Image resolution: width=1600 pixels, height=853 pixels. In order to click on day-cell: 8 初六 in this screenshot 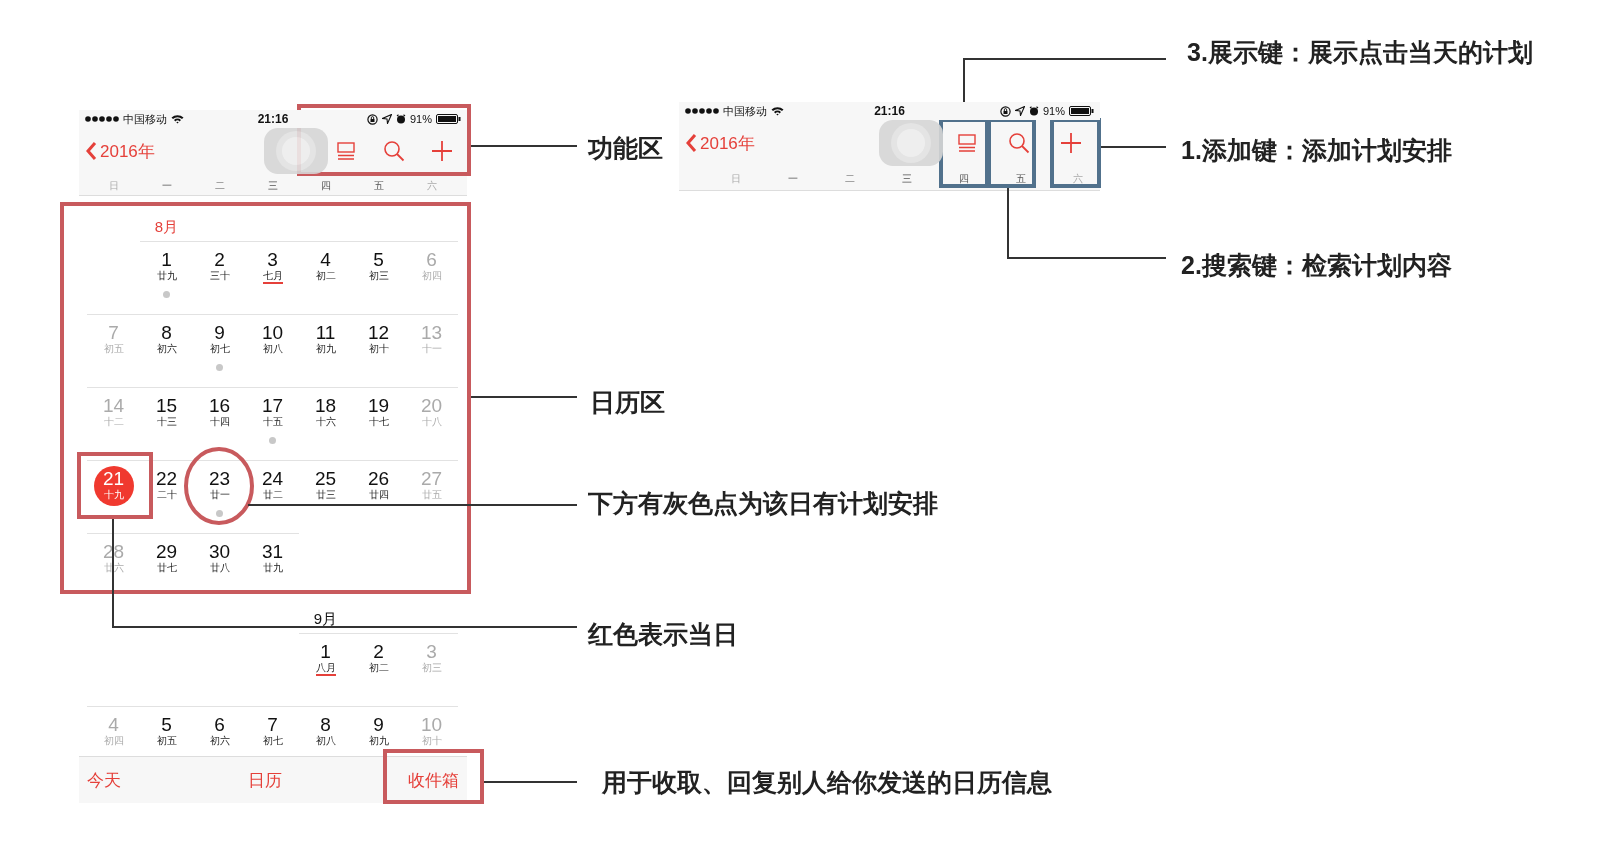, I will do `click(166, 350)`.